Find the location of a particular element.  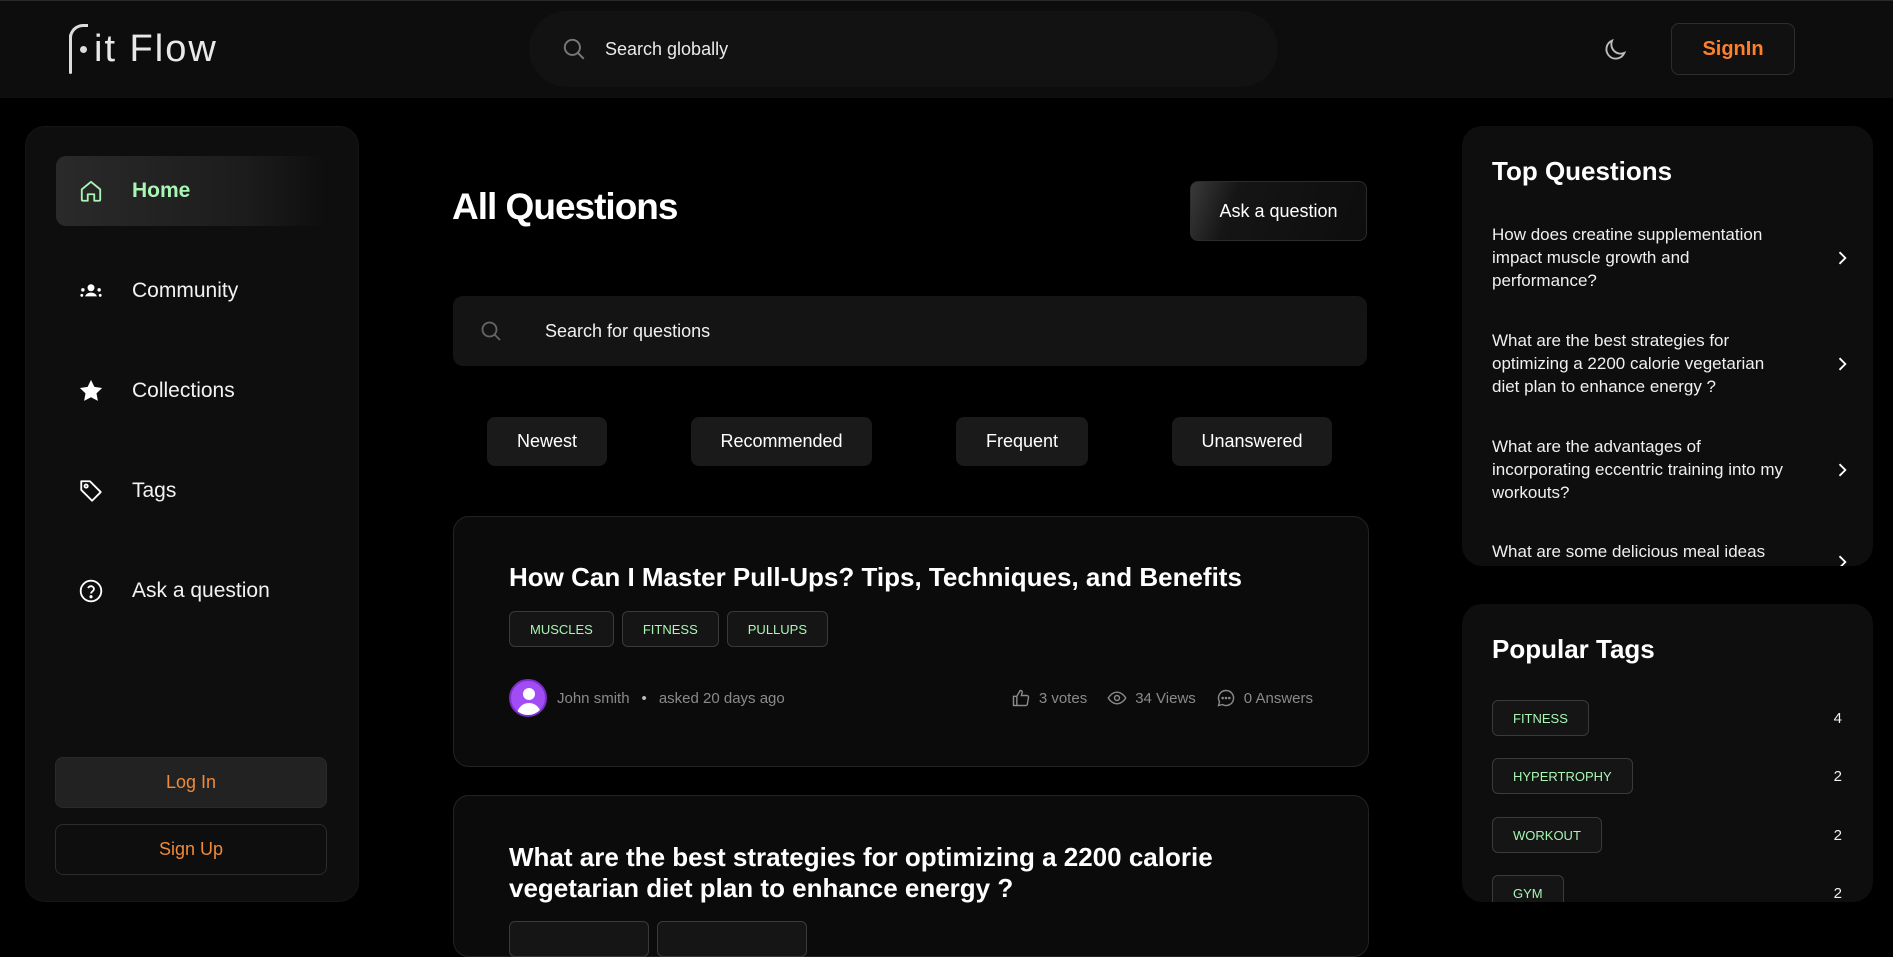

popular-tag-row: GYM 2 is located at coordinates (1667, 888).